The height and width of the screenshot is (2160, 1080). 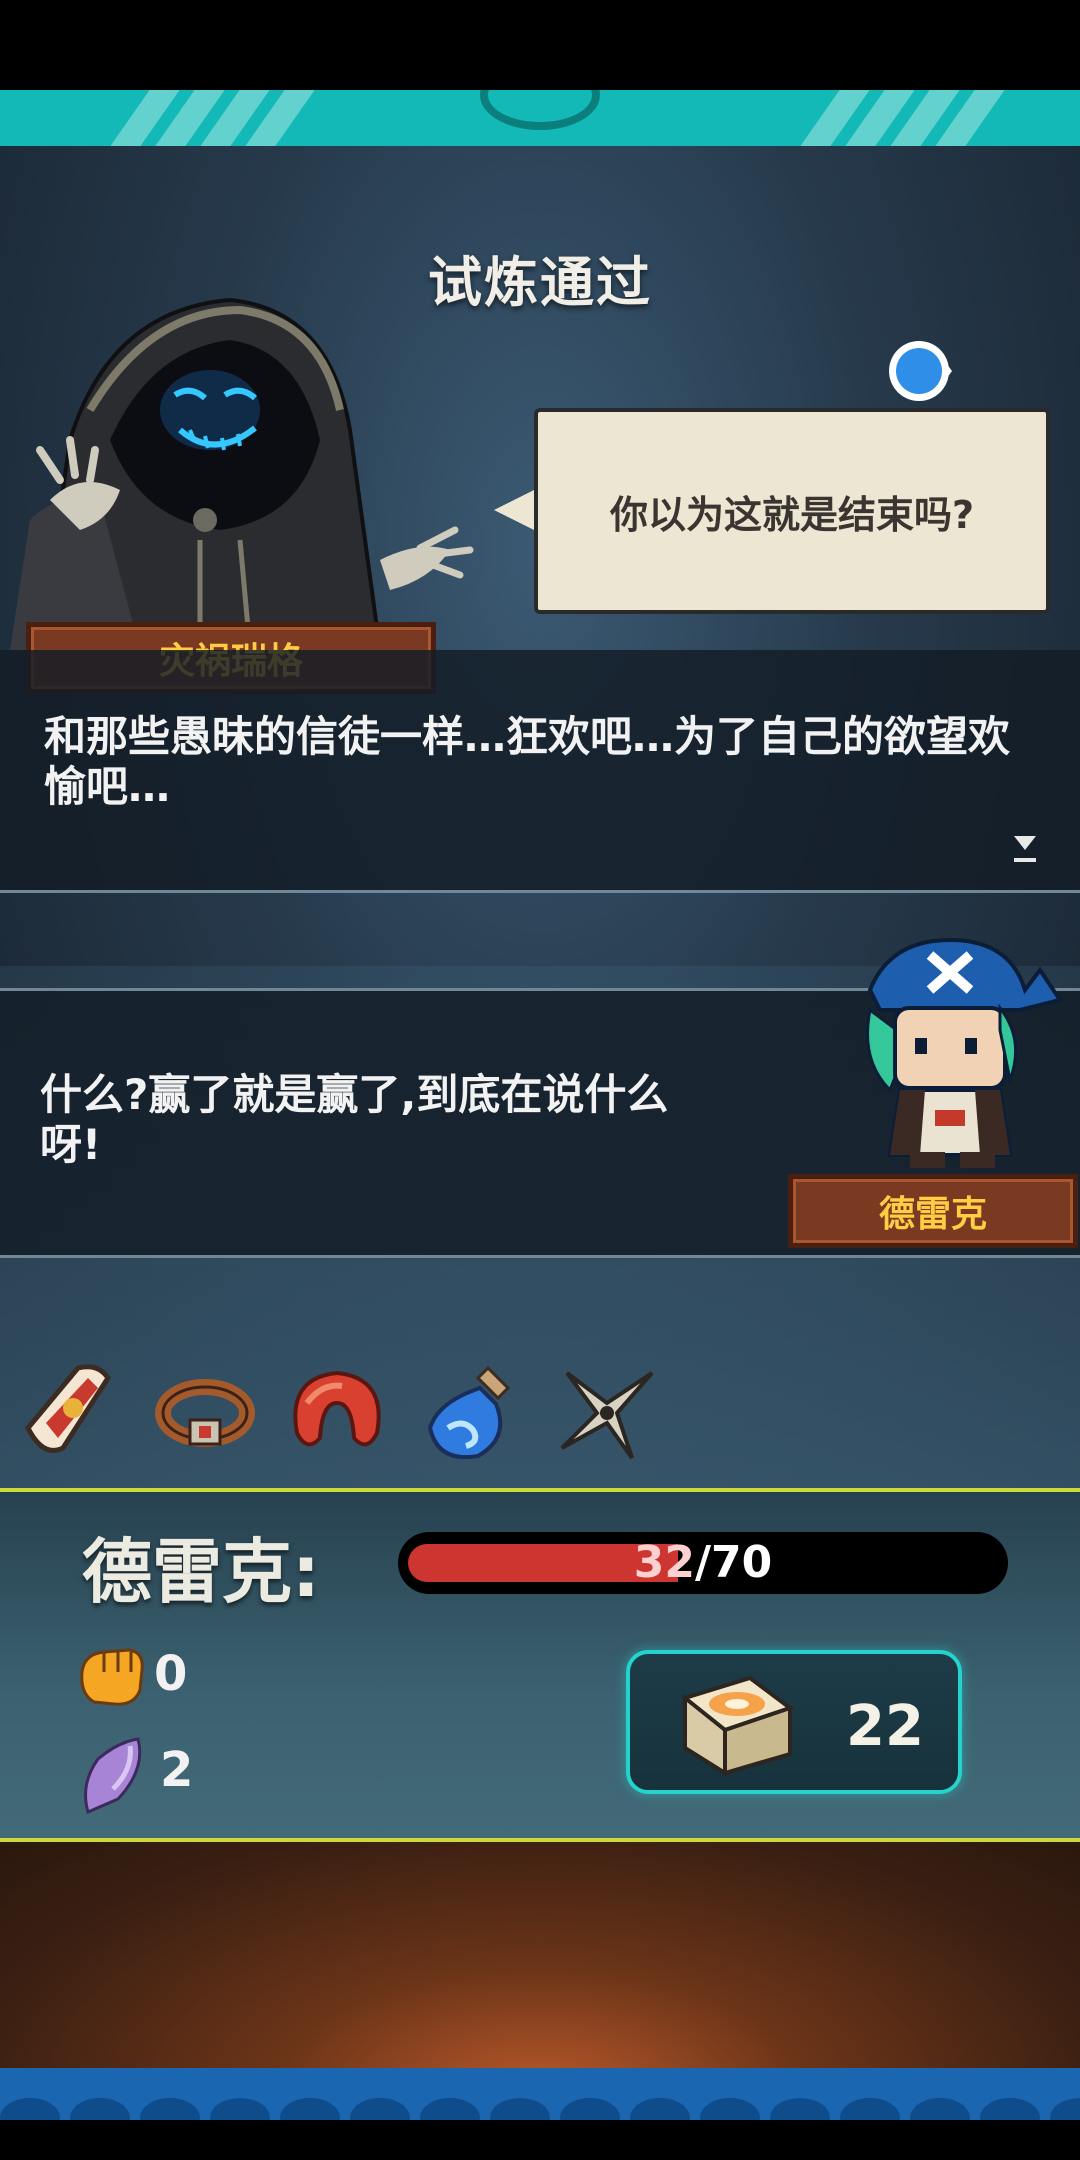 What do you see at coordinates (1025, 846) in the screenshot?
I see `continue-arrow-icon` at bounding box center [1025, 846].